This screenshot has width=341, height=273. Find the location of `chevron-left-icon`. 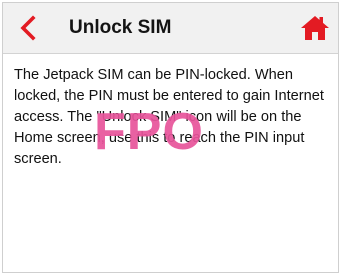

chevron-left-icon is located at coordinates (28, 28).